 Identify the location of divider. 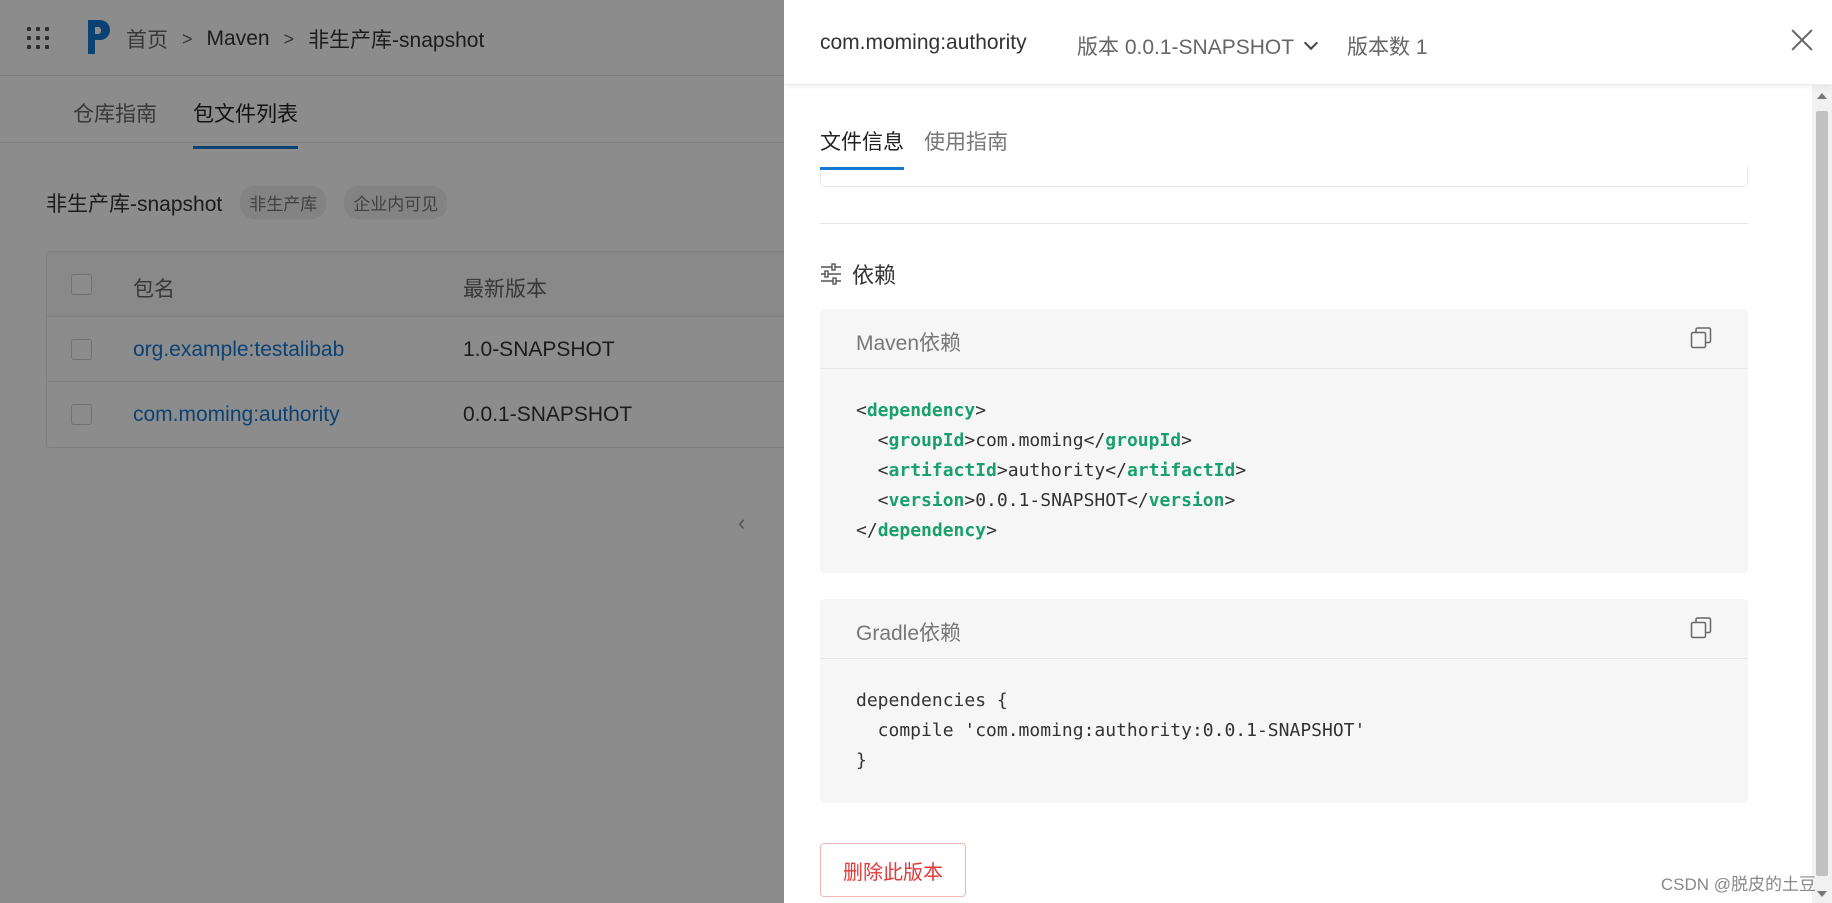
(1284, 223).